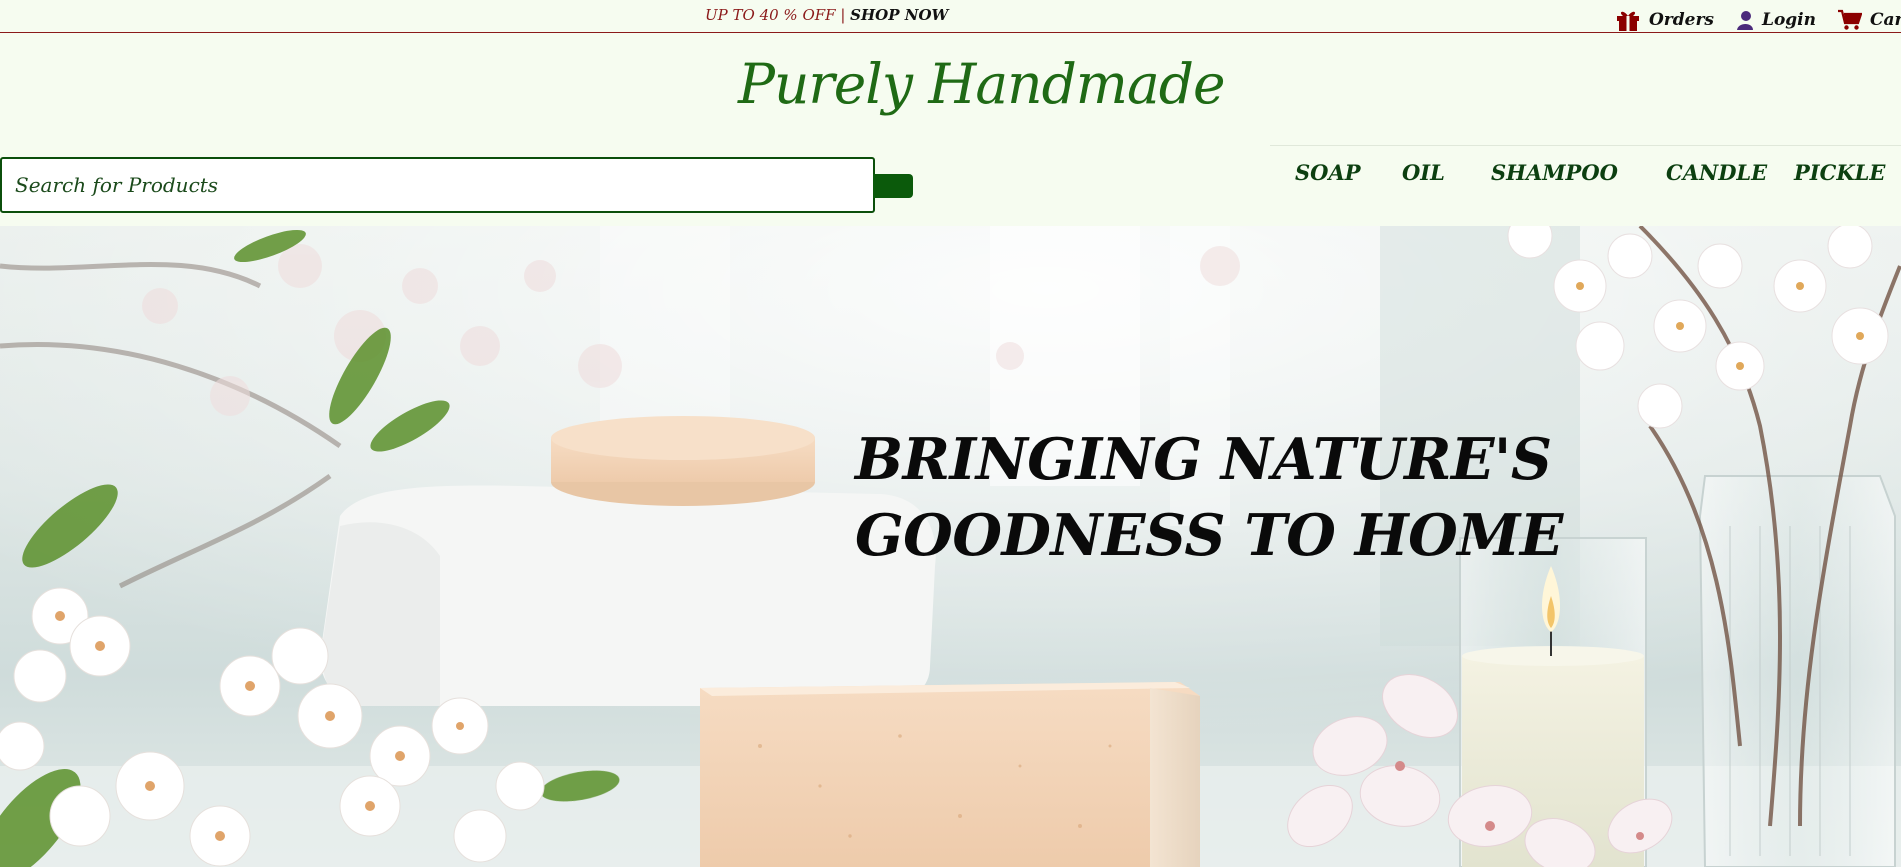  Describe the element at coordinates (1423, 172) in the screenshot. I see `nav-item-oil: OIL` at that location.